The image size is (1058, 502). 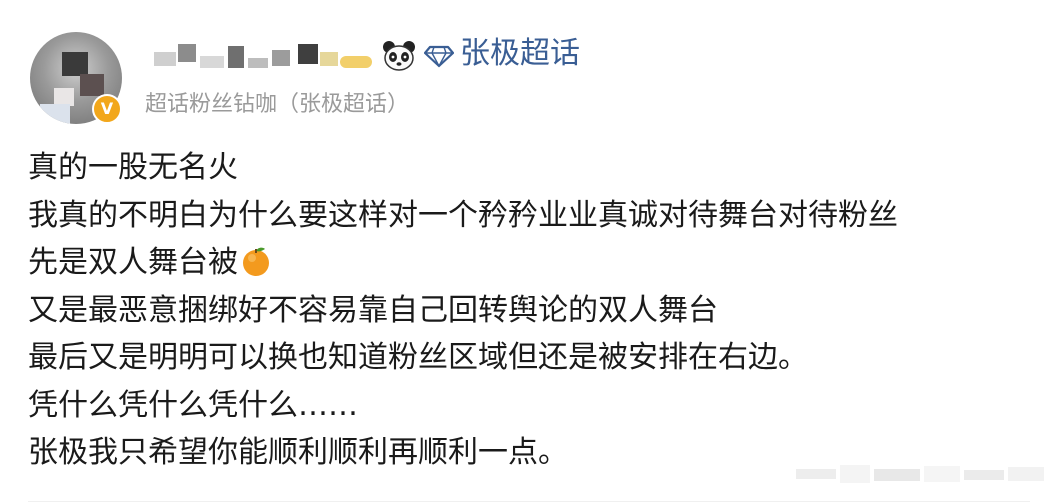 I want to click on verified-badge-icon: V, so click(x=107, y=109).